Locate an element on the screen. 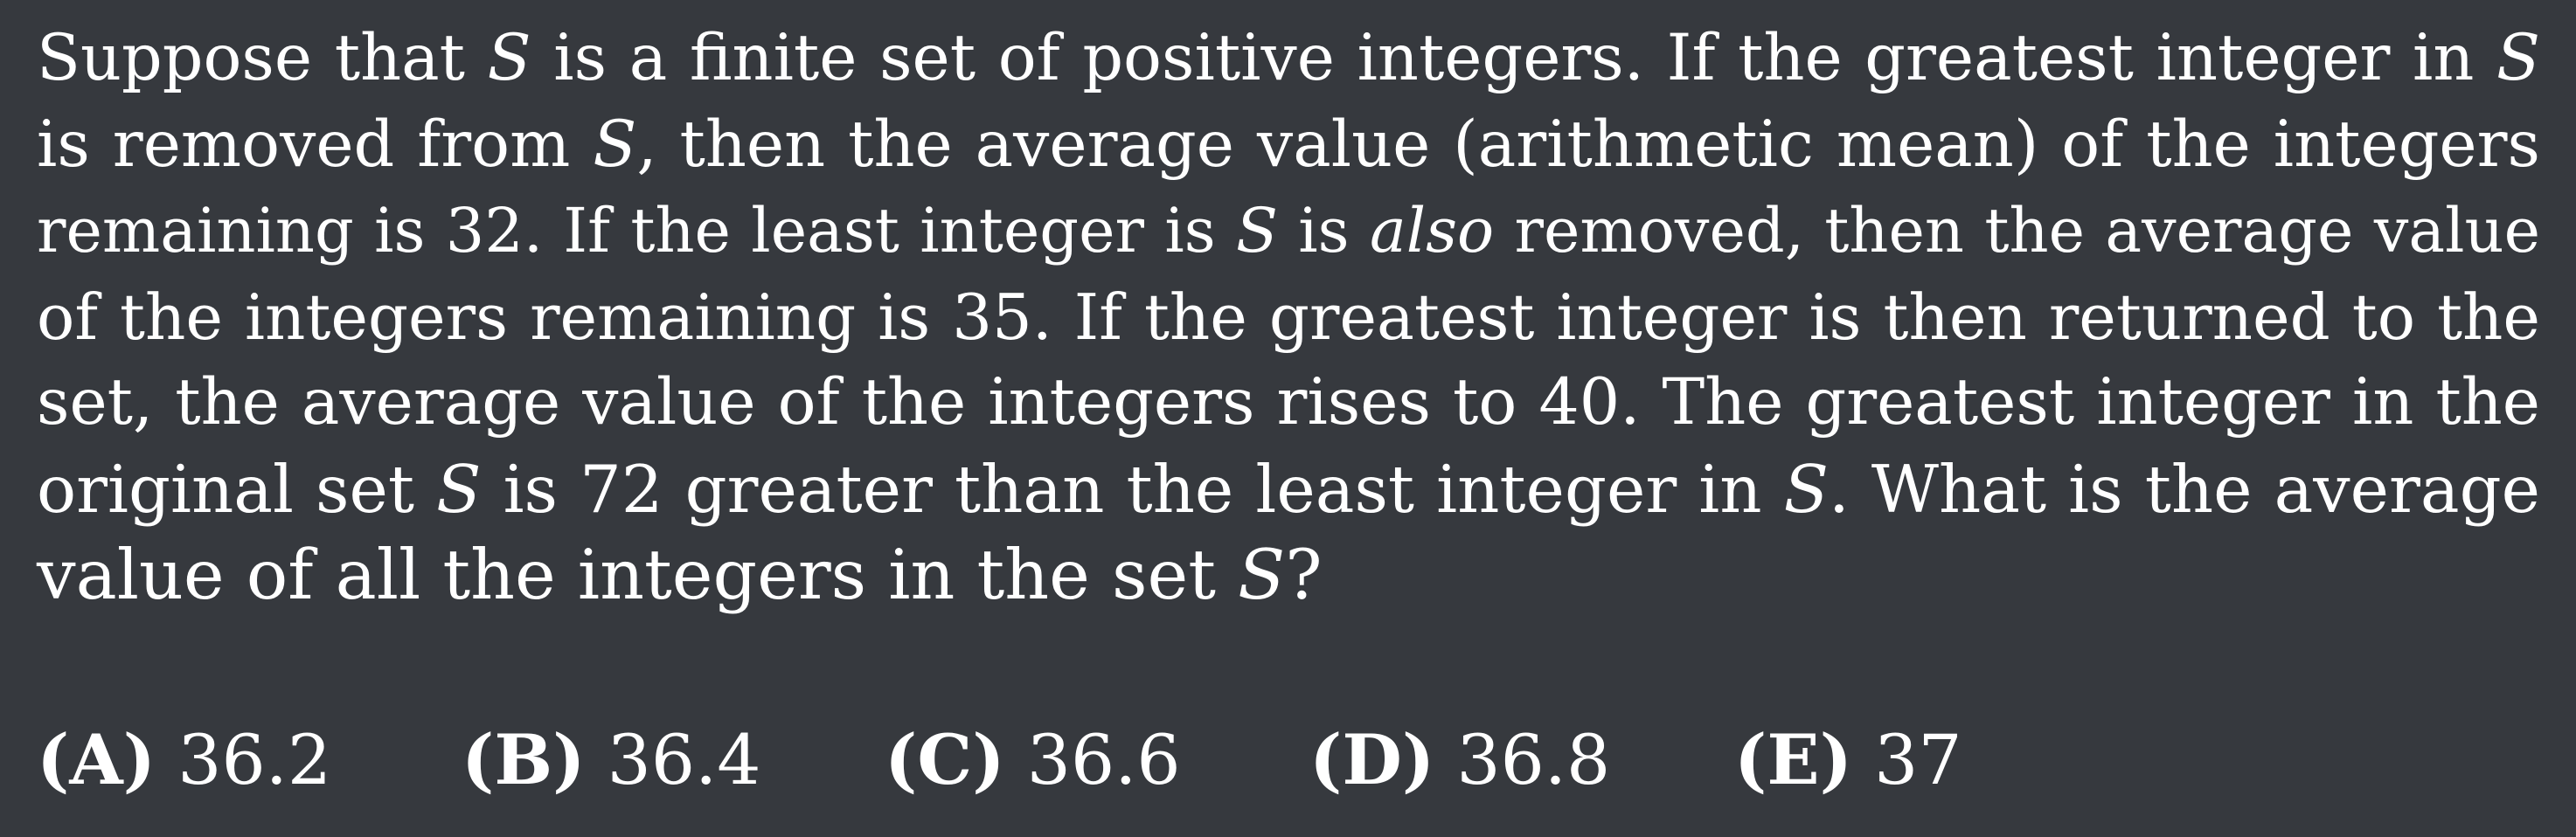 The height and width of the screenshot is (837, 2576). answer-choice-a: (A) 36.2 is located at coordinates (184, 760).